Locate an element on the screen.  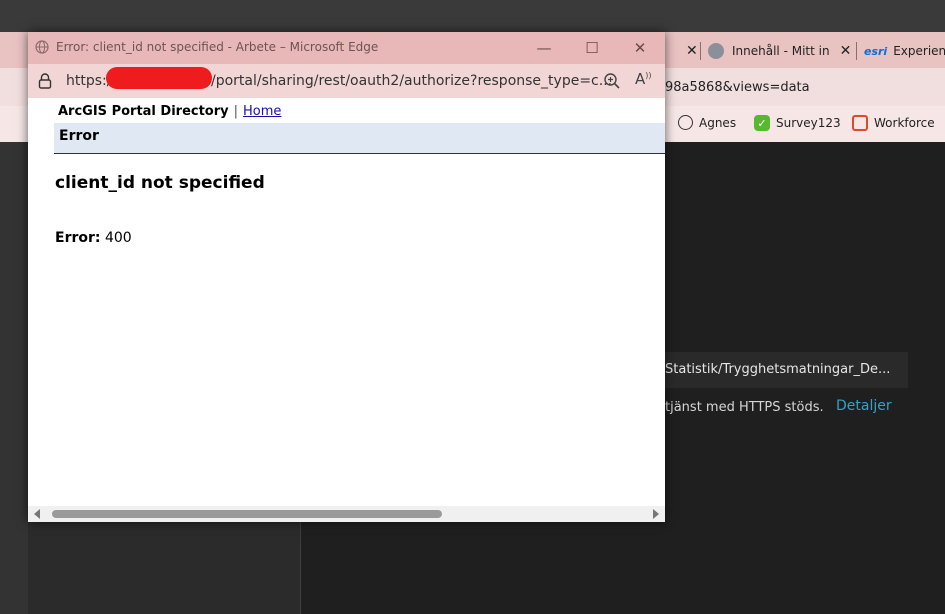
error-code-value: 400 is located at coordinates (118, 238).